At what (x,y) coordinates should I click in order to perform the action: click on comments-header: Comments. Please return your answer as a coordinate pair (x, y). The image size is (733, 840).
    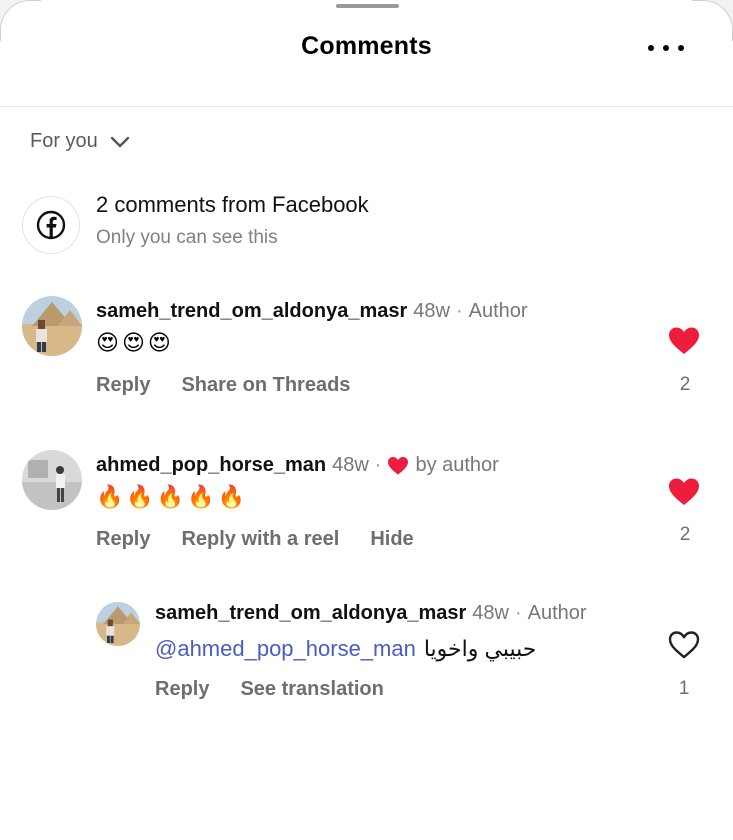
    Looking at the image, I should click on (366, 53).